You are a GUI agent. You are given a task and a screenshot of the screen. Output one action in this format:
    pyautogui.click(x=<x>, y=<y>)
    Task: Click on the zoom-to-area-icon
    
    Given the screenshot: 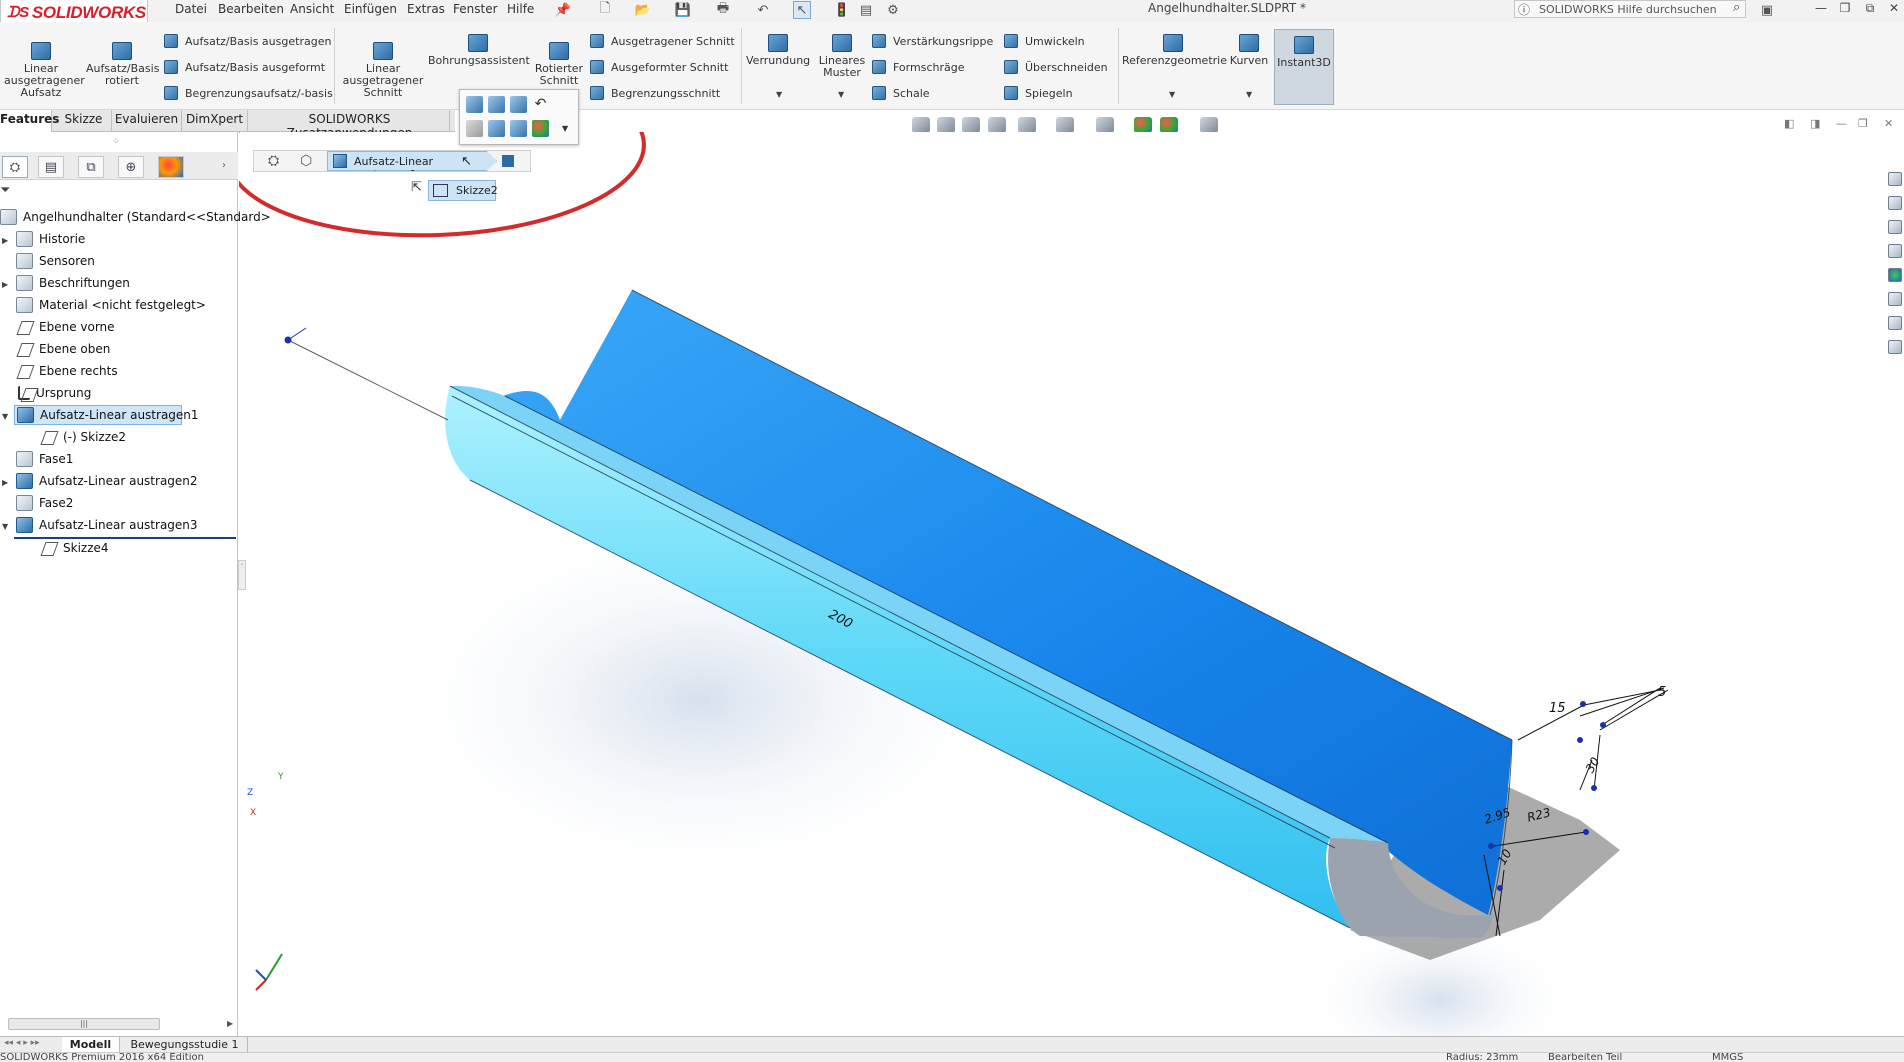 What is the action you would take?
    pyautogui.click(x=946, y=125)
    